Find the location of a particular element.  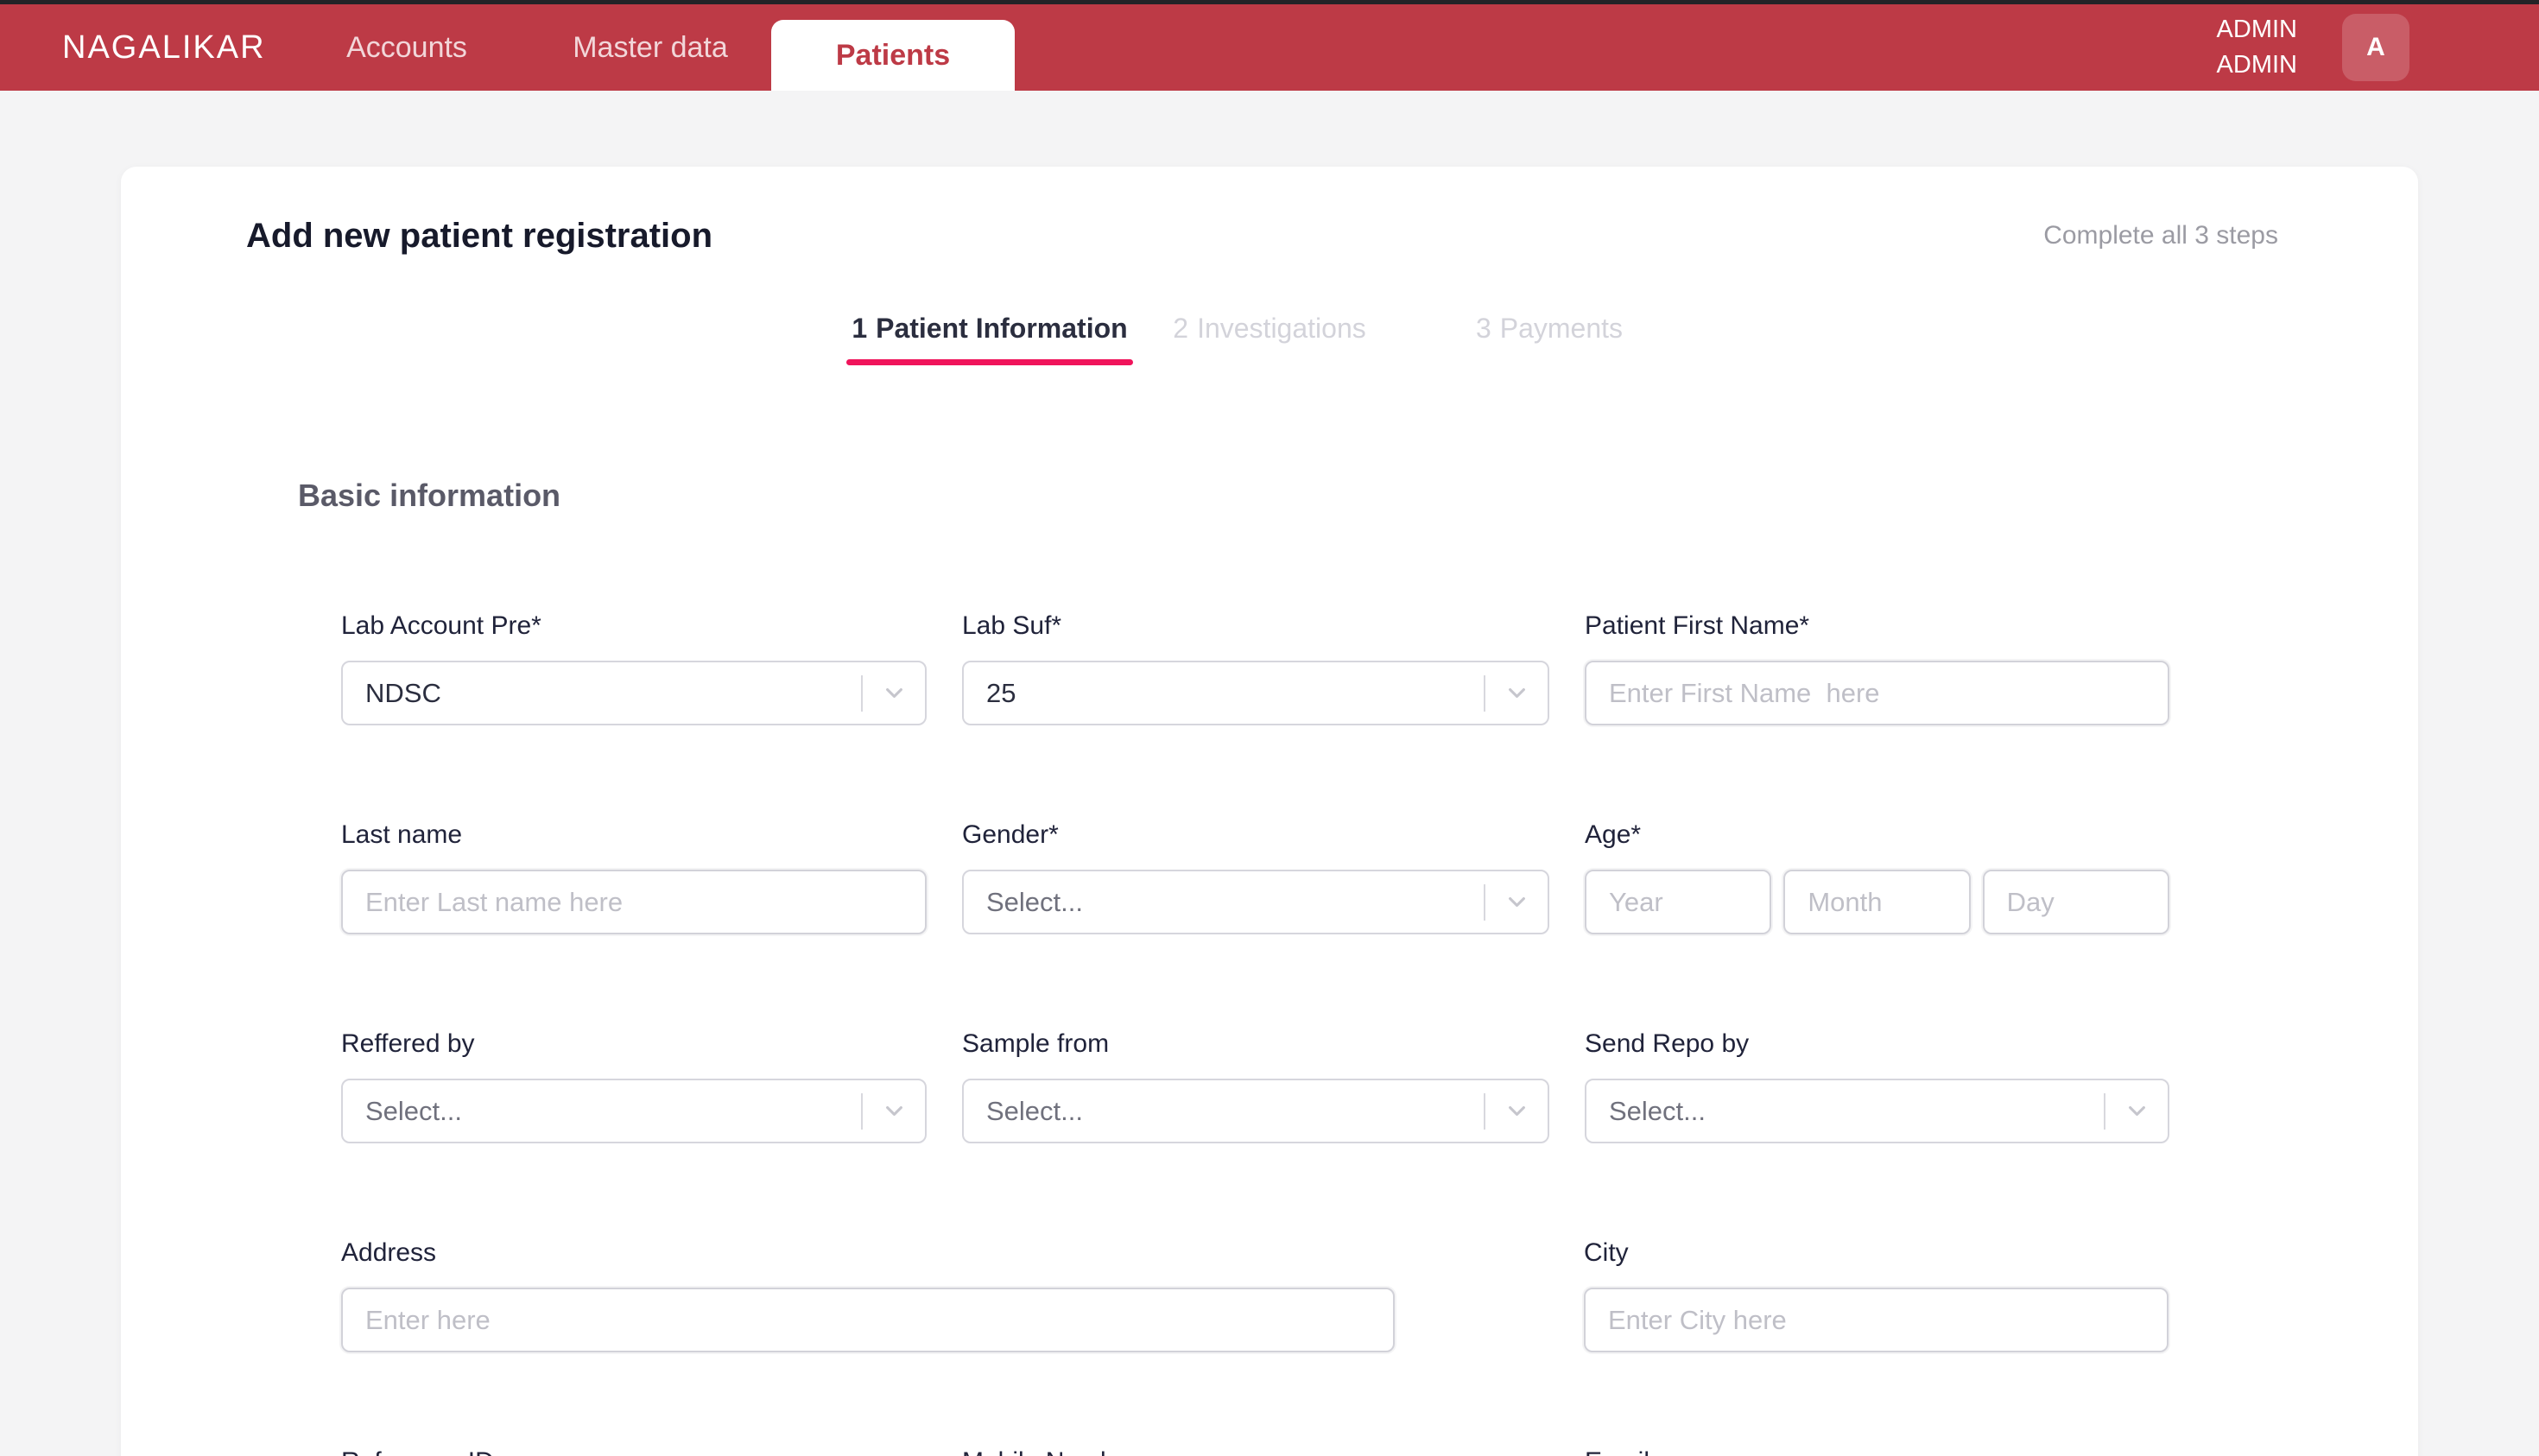

field-reference-id: Reference ID is located at coordinates (634, 1450).